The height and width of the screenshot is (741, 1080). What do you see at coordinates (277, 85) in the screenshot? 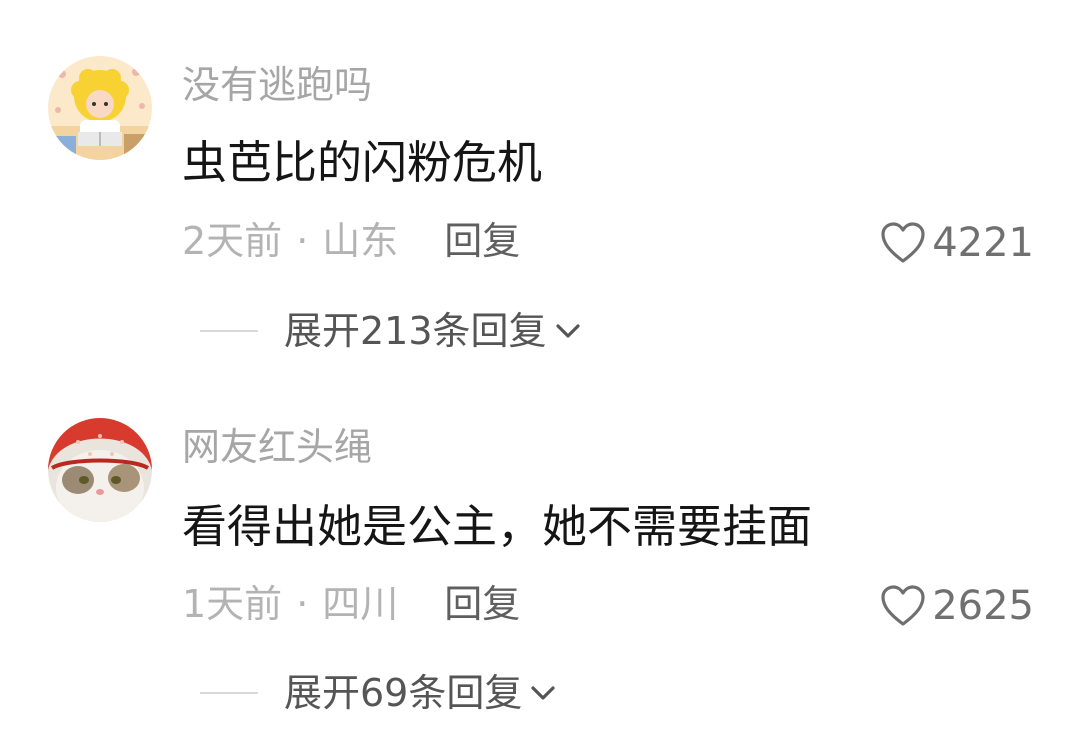
I see `username: 没有逃跑吗` at bounding box center [277, 85].